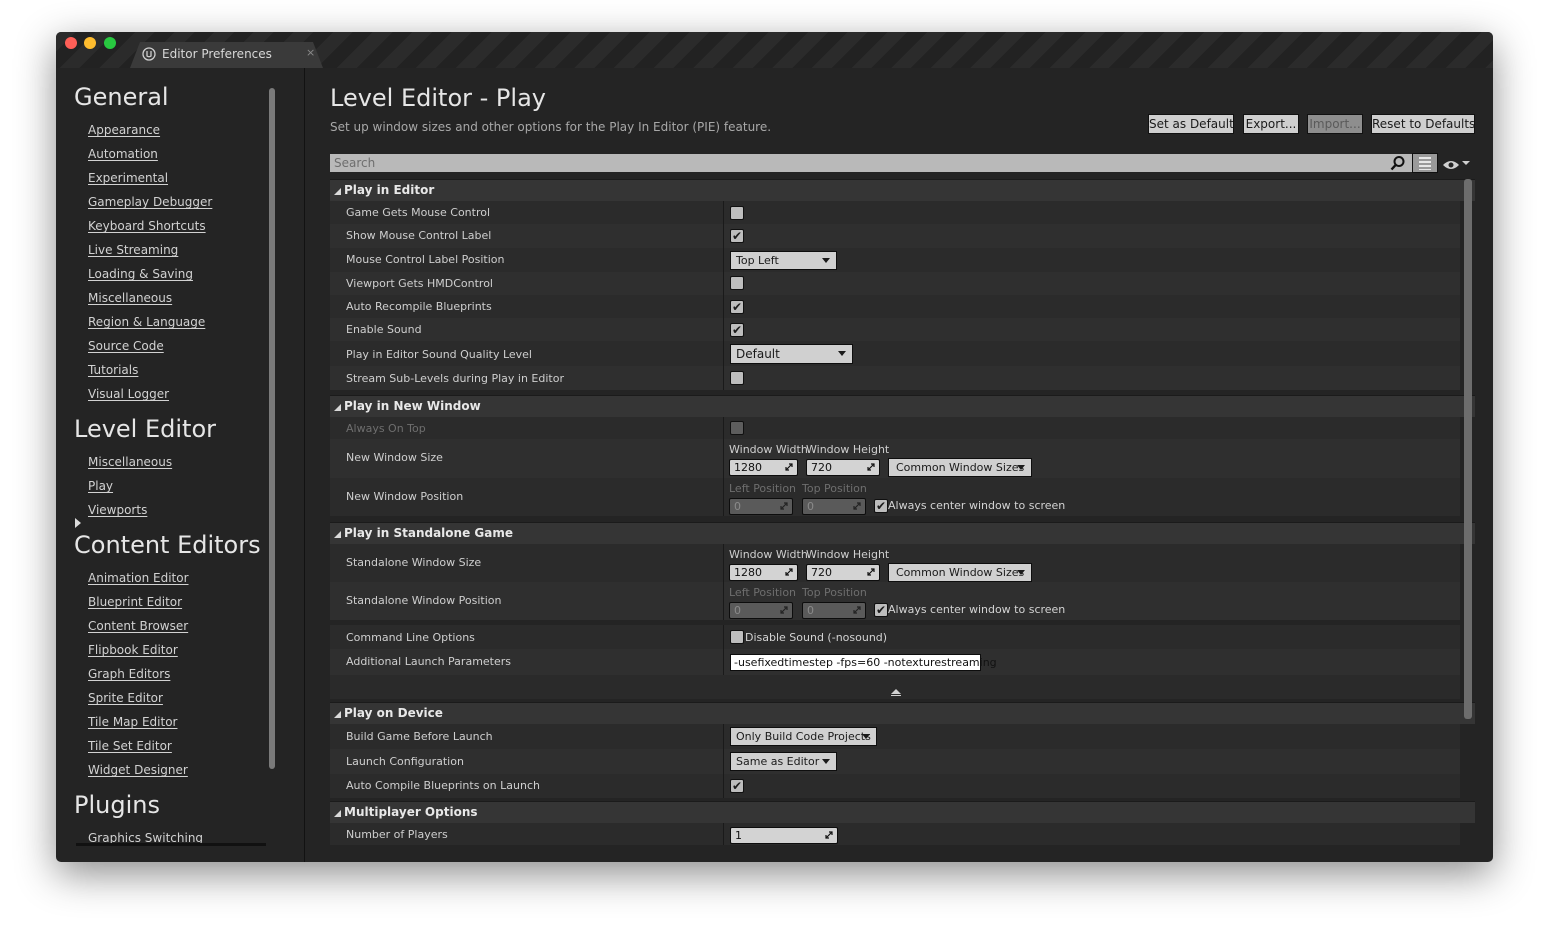 The width and height of the screenshot is (1549, 943). I want to click on sidebar-item-tutorials: Tutorials, so click(113, 370).